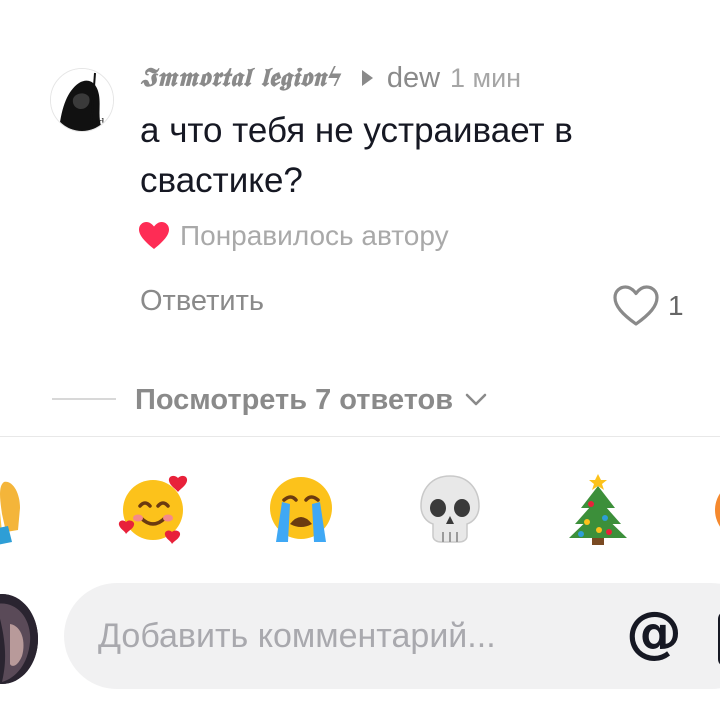 This screenshot has height=720, width=720. What do you see at coordinates (413, 78) in the screenshot?
I see `reply-target-username: dew` at bounding box center [413, 78].